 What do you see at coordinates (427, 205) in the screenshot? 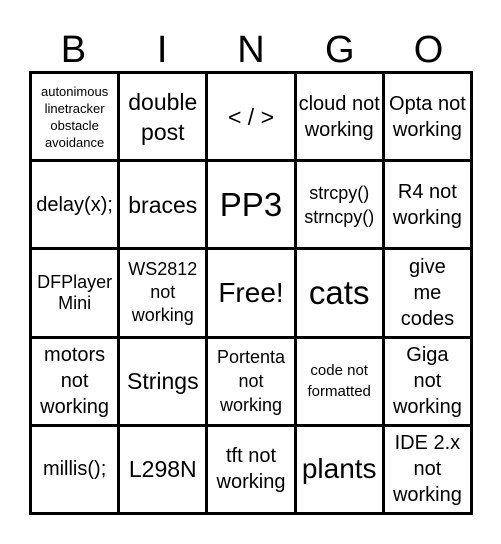
I see `bingo-cell: R4 not working` at bounding box center [427, 205].